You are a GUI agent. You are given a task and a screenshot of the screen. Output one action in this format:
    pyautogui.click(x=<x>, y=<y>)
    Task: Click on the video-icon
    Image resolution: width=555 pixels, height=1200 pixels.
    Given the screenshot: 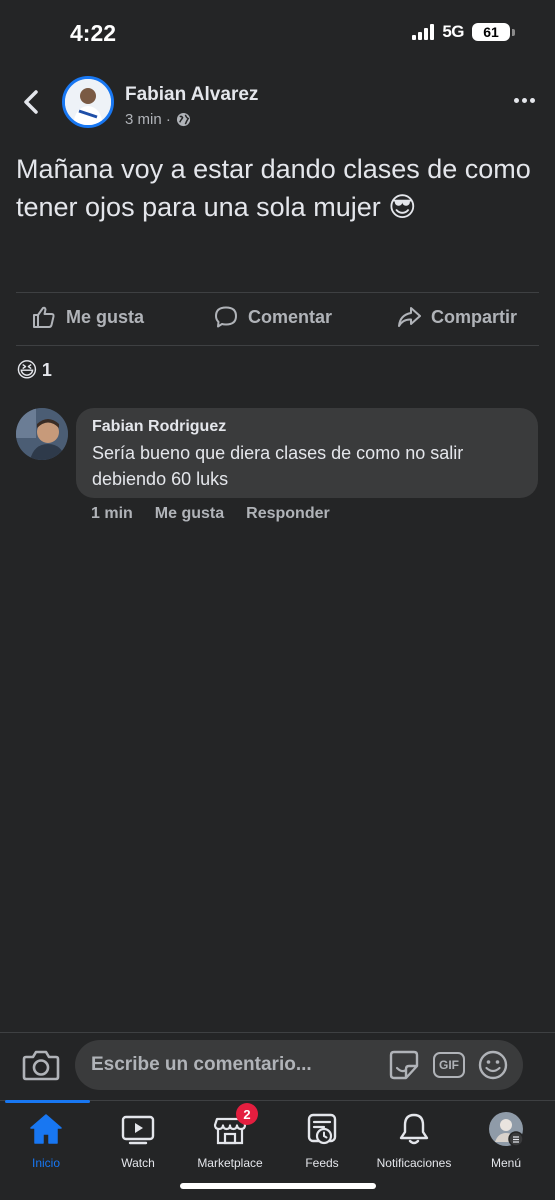 What is the action you would take?
    pyautogui.click(x=138, y=1130)
    